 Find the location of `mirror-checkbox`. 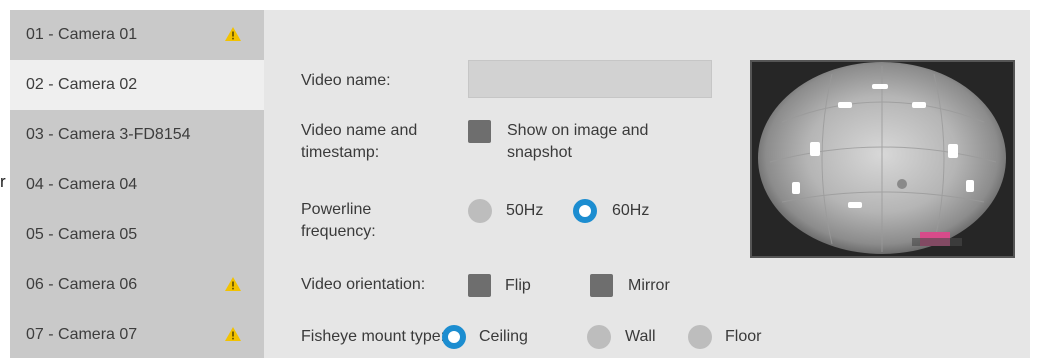

mirror-checkbox is located at coordinates (601, 285).